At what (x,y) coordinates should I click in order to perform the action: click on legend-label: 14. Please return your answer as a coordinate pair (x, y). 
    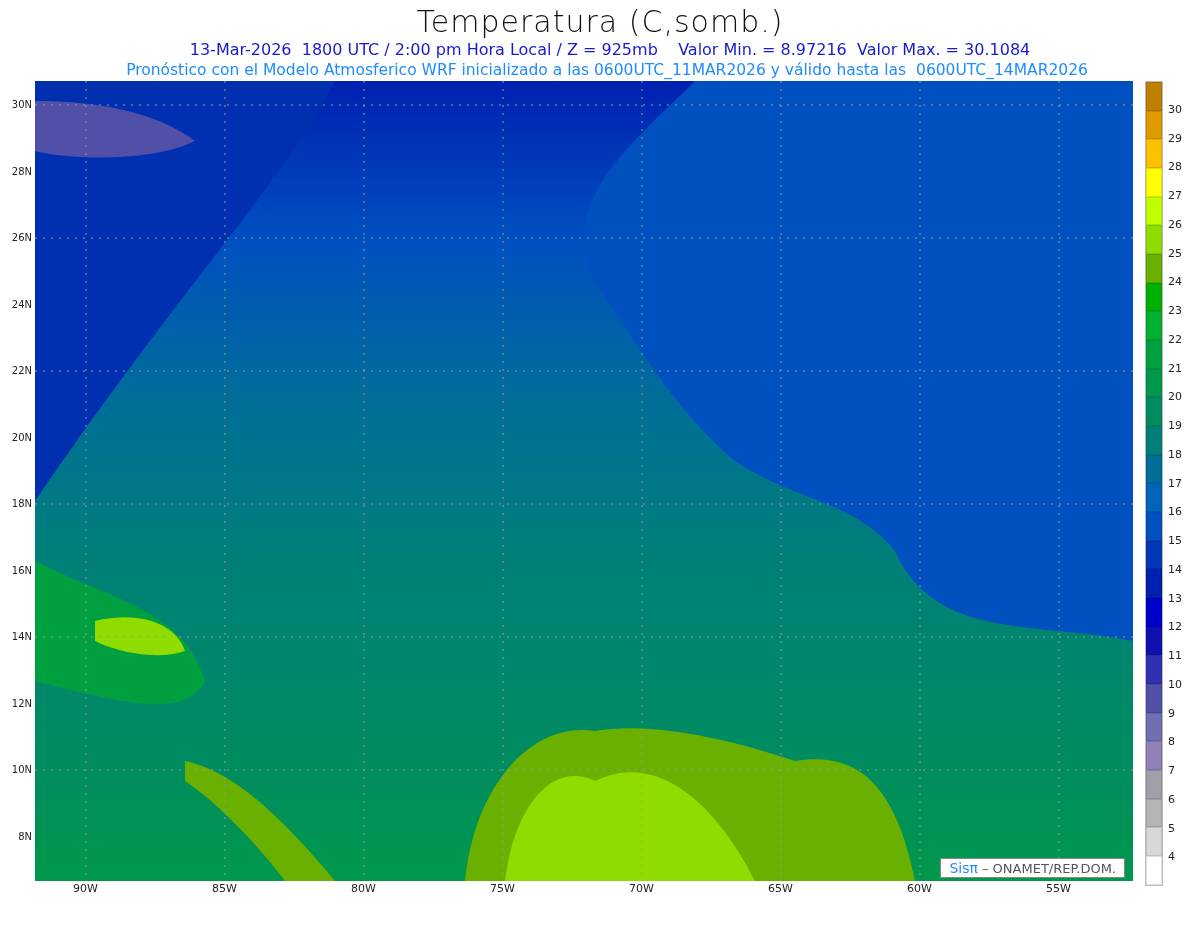
    Looking at the image, I should click on (1175, 569).